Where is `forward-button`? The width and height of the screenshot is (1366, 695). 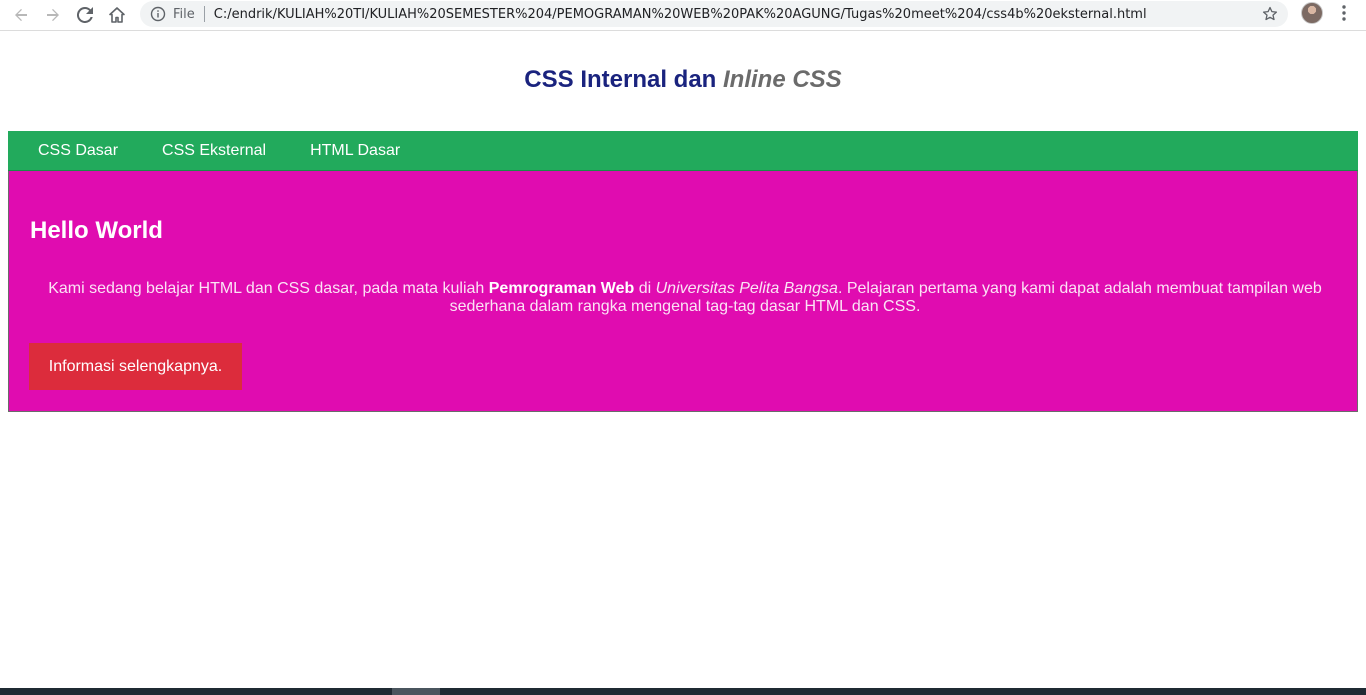 forward-button is located at coordinates (53, 15).